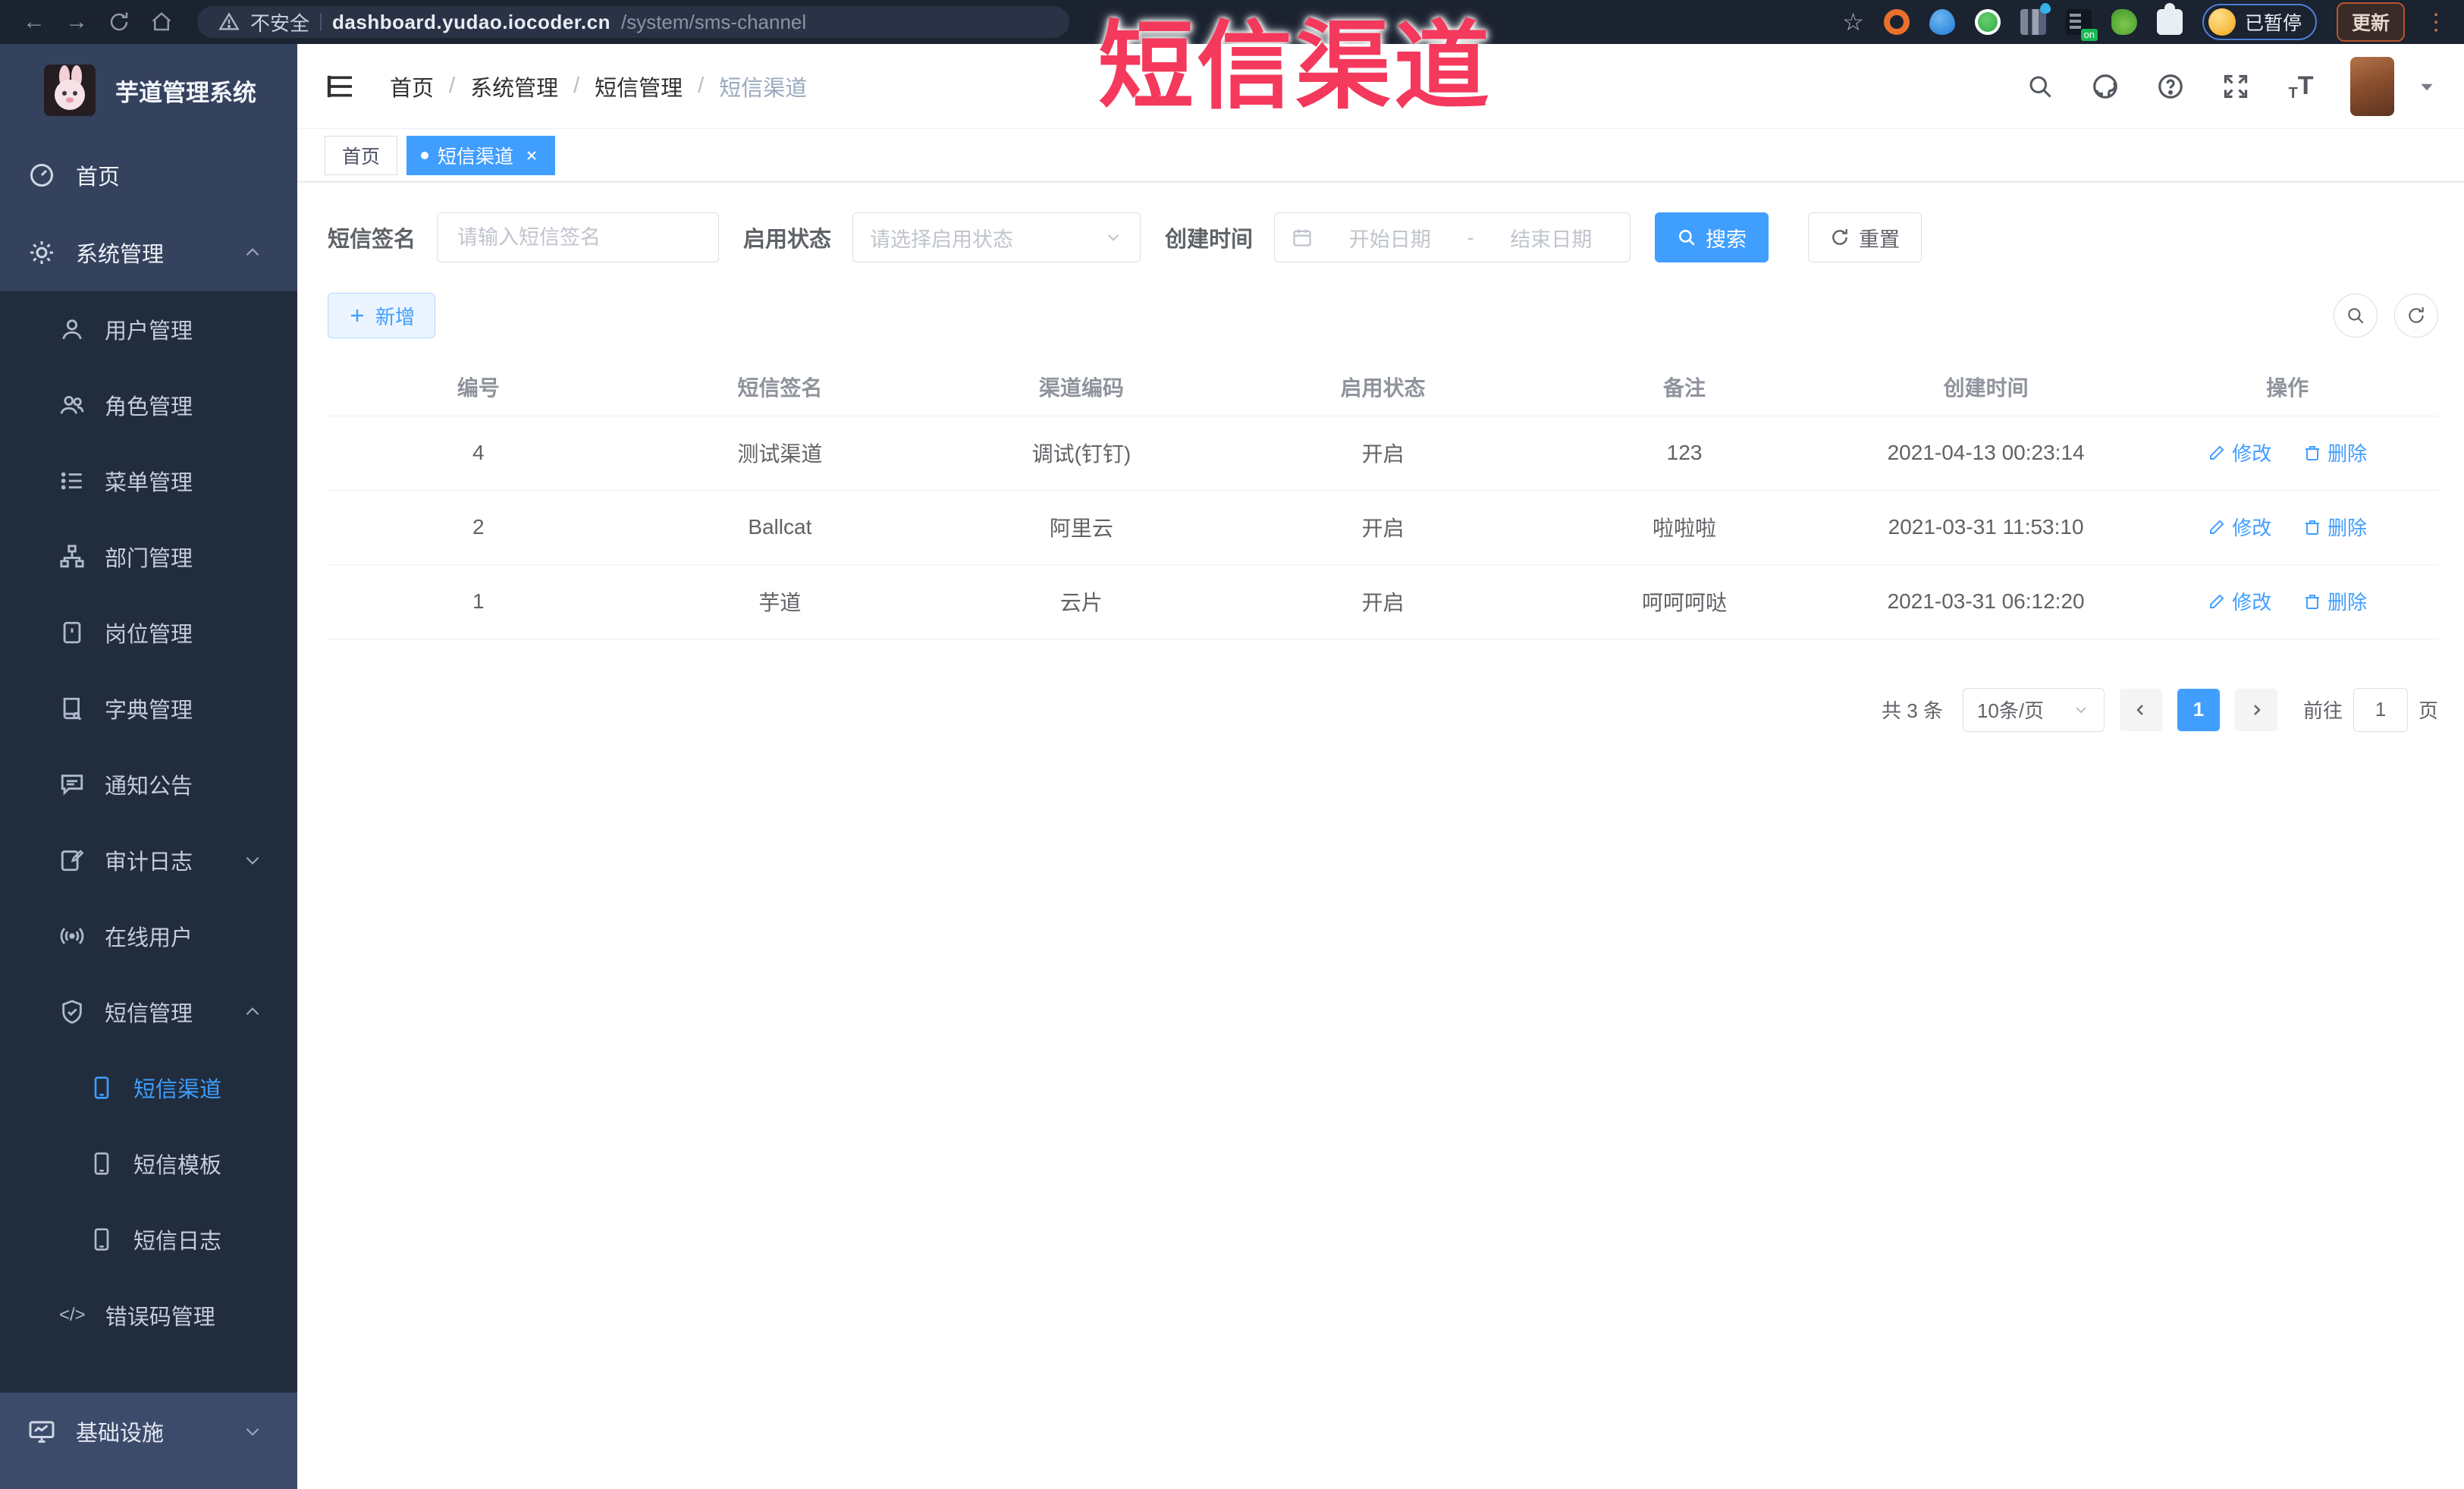 The image size is (2464, 1489). I want to click on github-icon, so click(2105, 86).